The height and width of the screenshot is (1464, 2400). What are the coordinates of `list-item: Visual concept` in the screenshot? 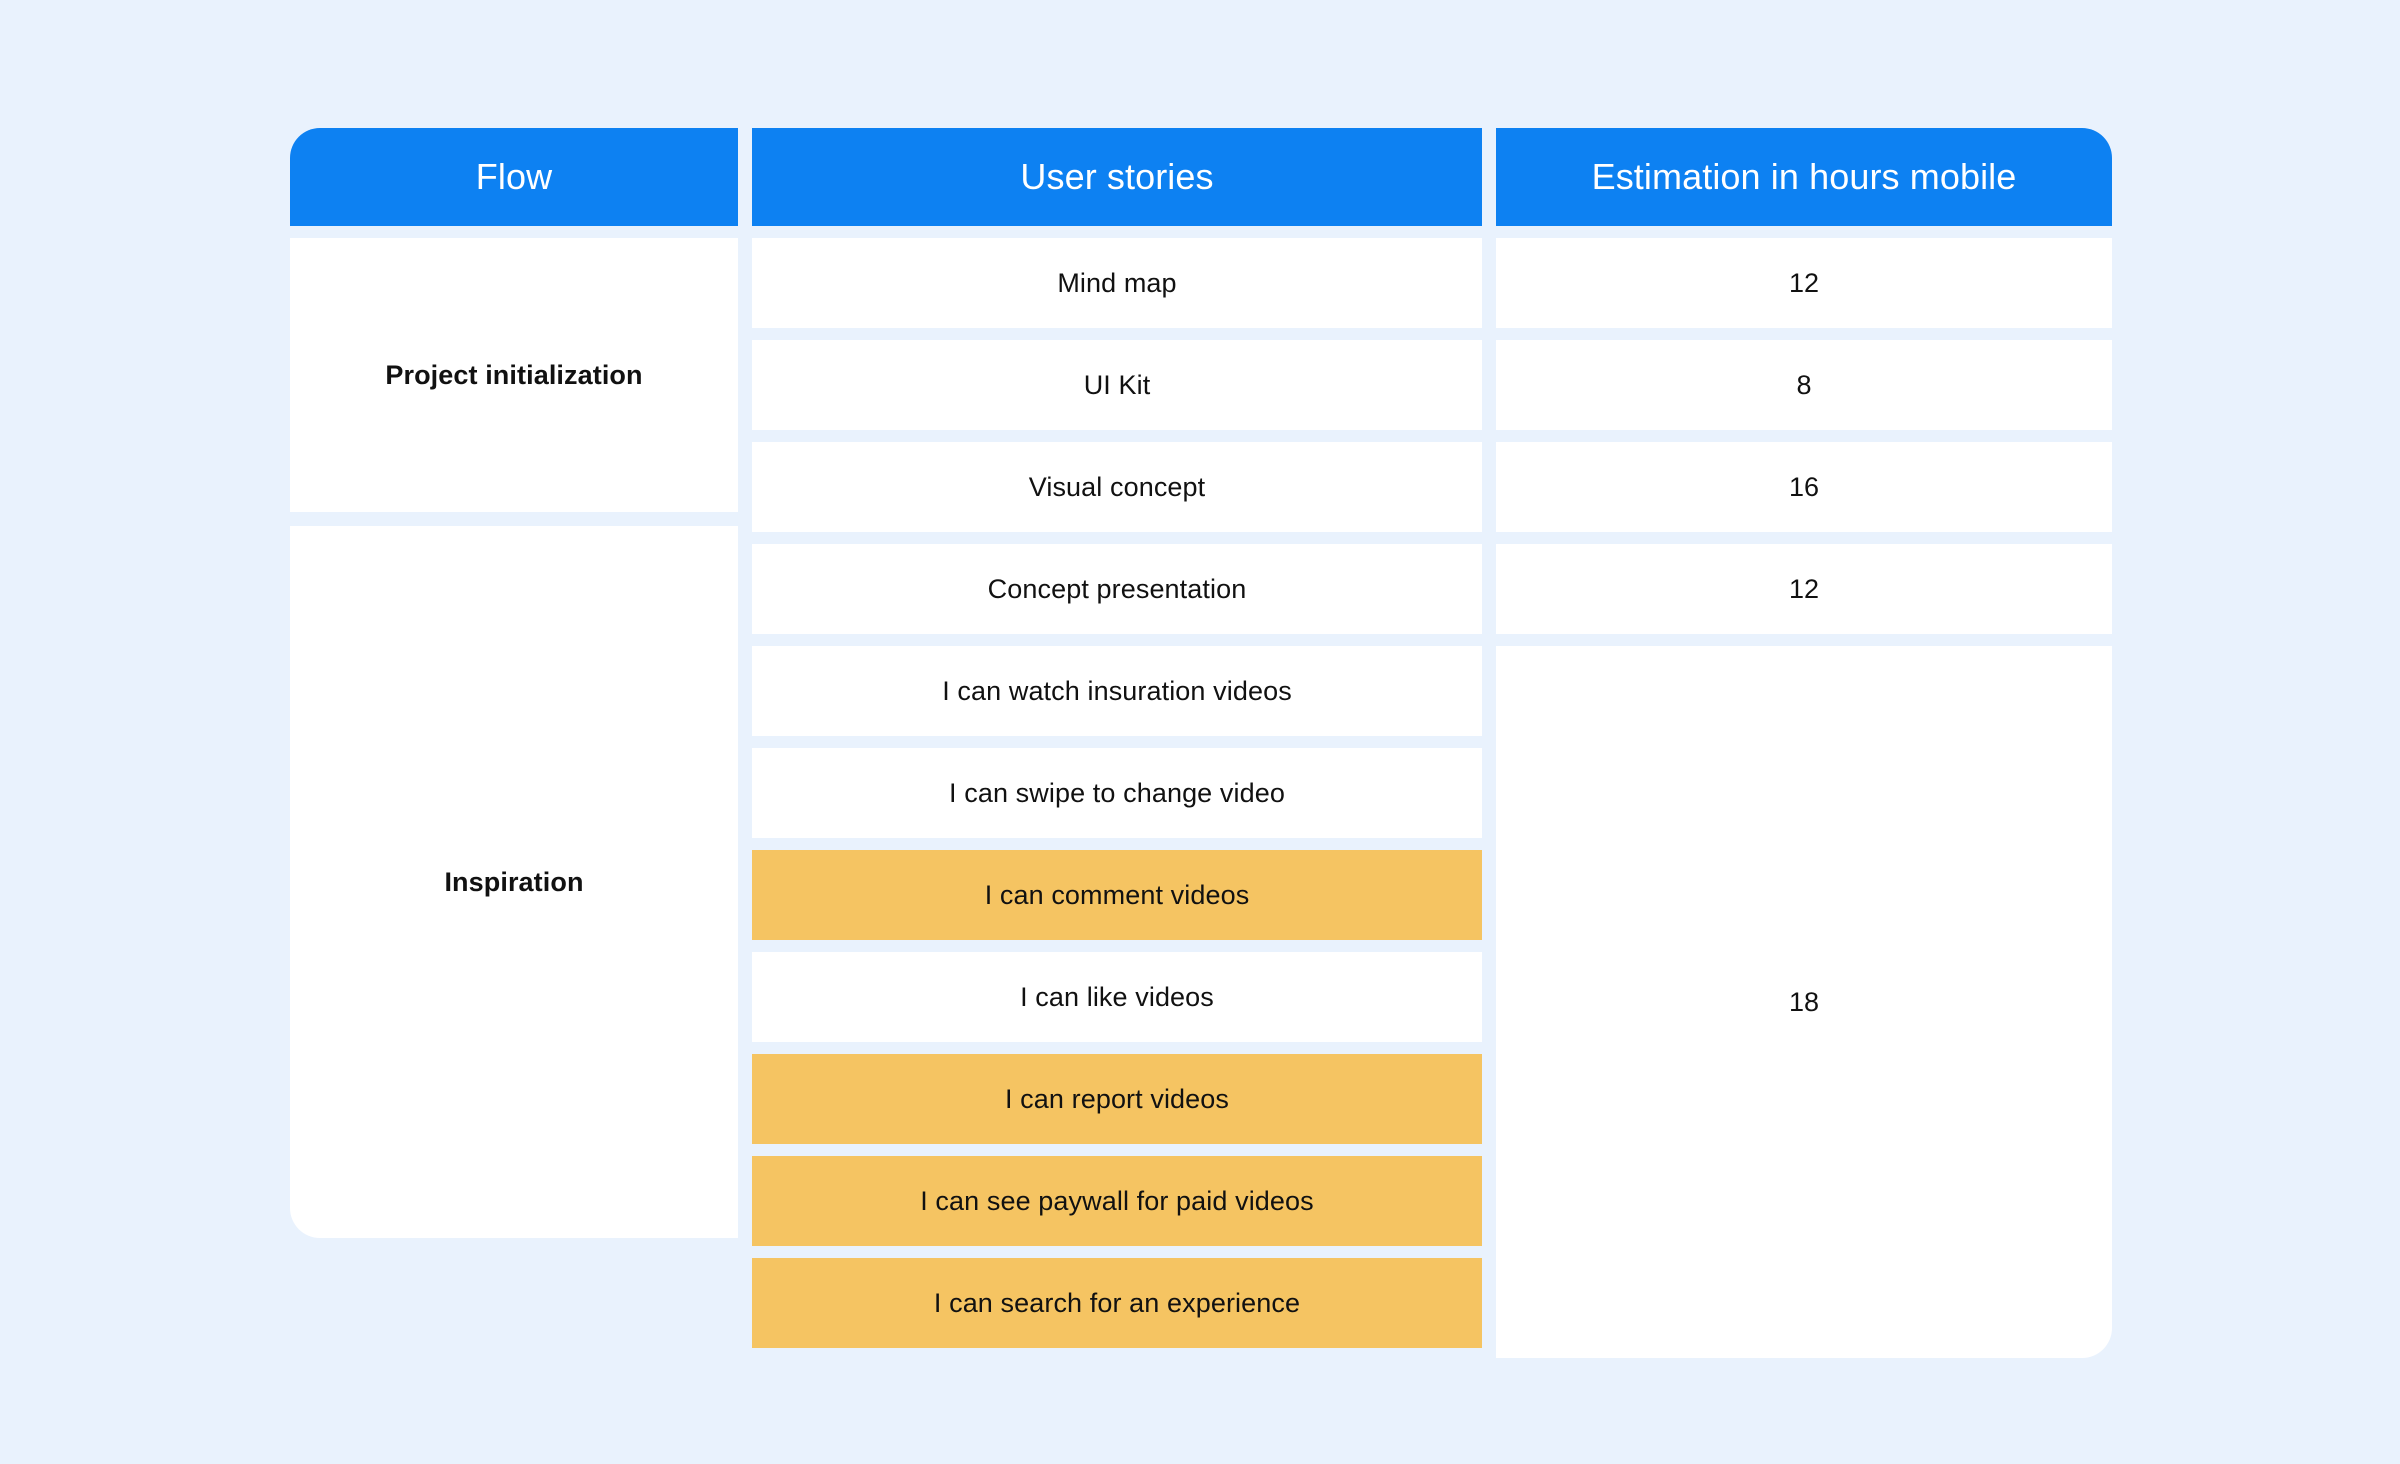 It's located at (1117, 487).